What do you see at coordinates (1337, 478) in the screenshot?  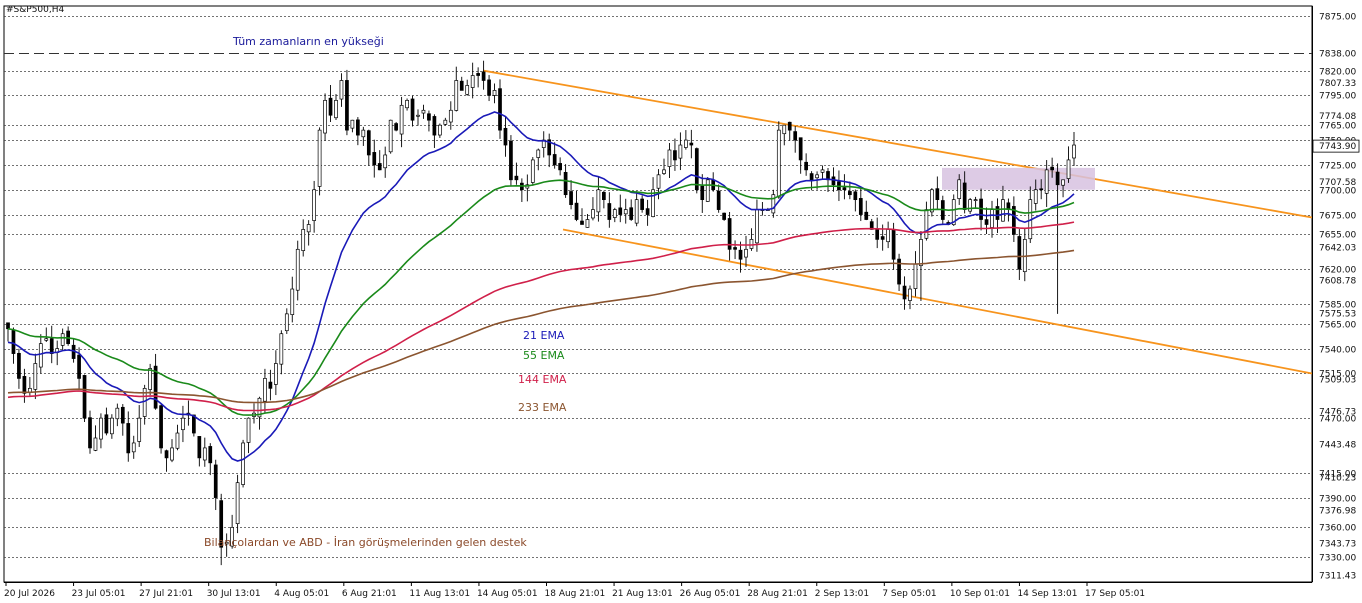 I see `price-tick: 7410.23` at bounding box center [1337, 478].